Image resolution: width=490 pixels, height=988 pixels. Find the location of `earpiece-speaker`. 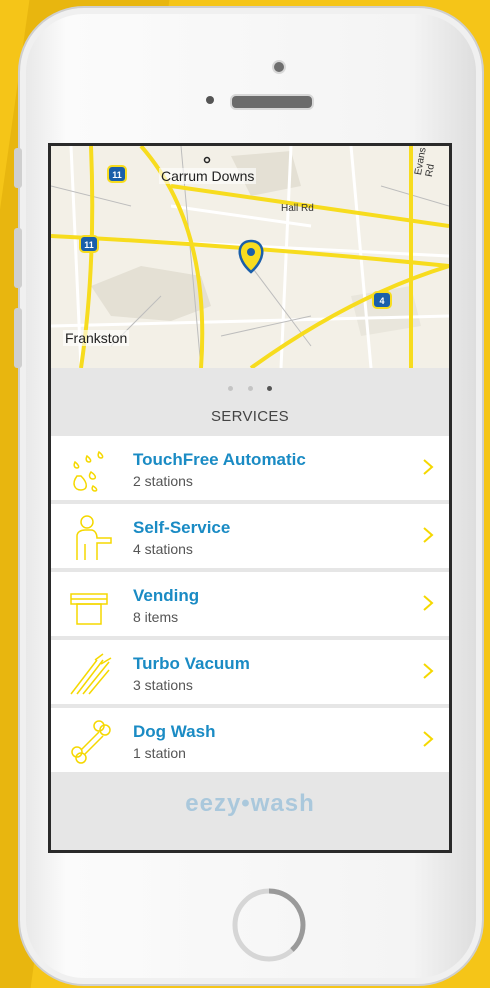

earpiece-speaker is located at coordinates (272, 102).